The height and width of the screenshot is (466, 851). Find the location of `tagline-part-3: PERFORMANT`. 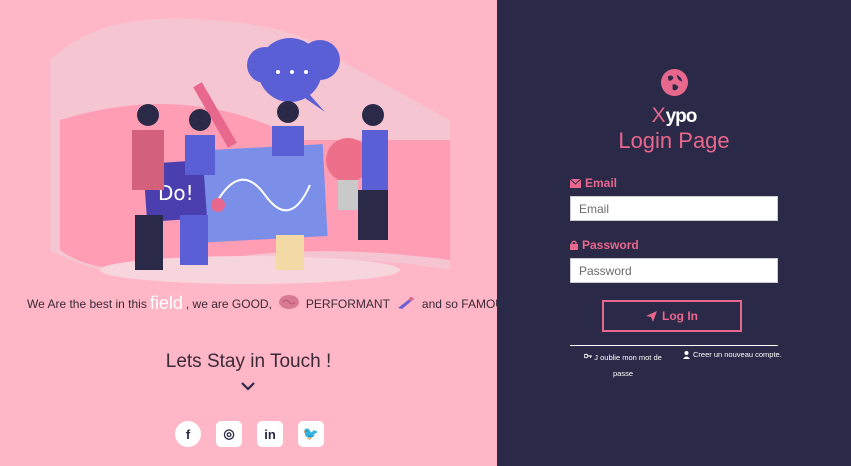

tagline-part-3: PERFORMANT is located at coordinates (347, 303).